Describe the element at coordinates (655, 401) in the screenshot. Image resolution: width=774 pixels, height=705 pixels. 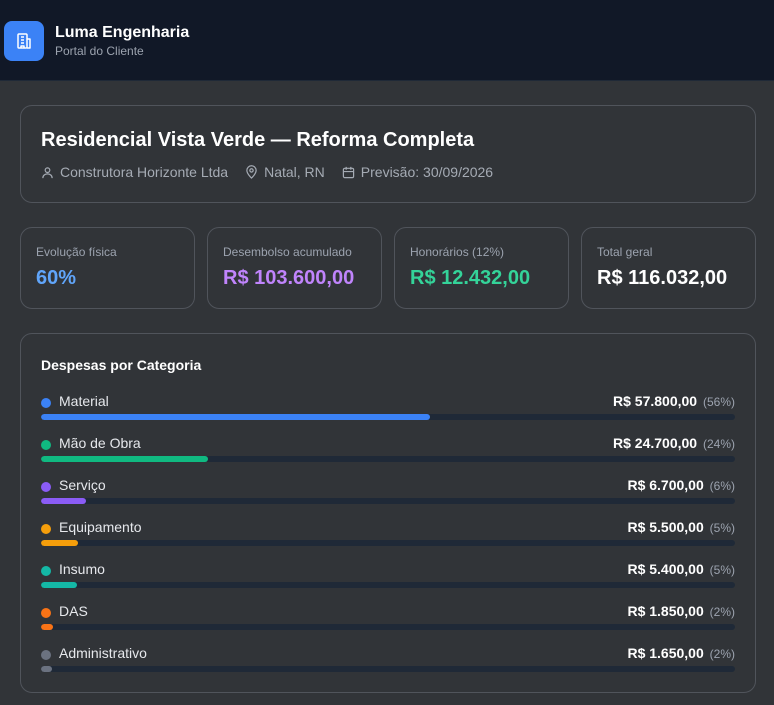
I see `category-value: R$ 57.800,00` at that location.